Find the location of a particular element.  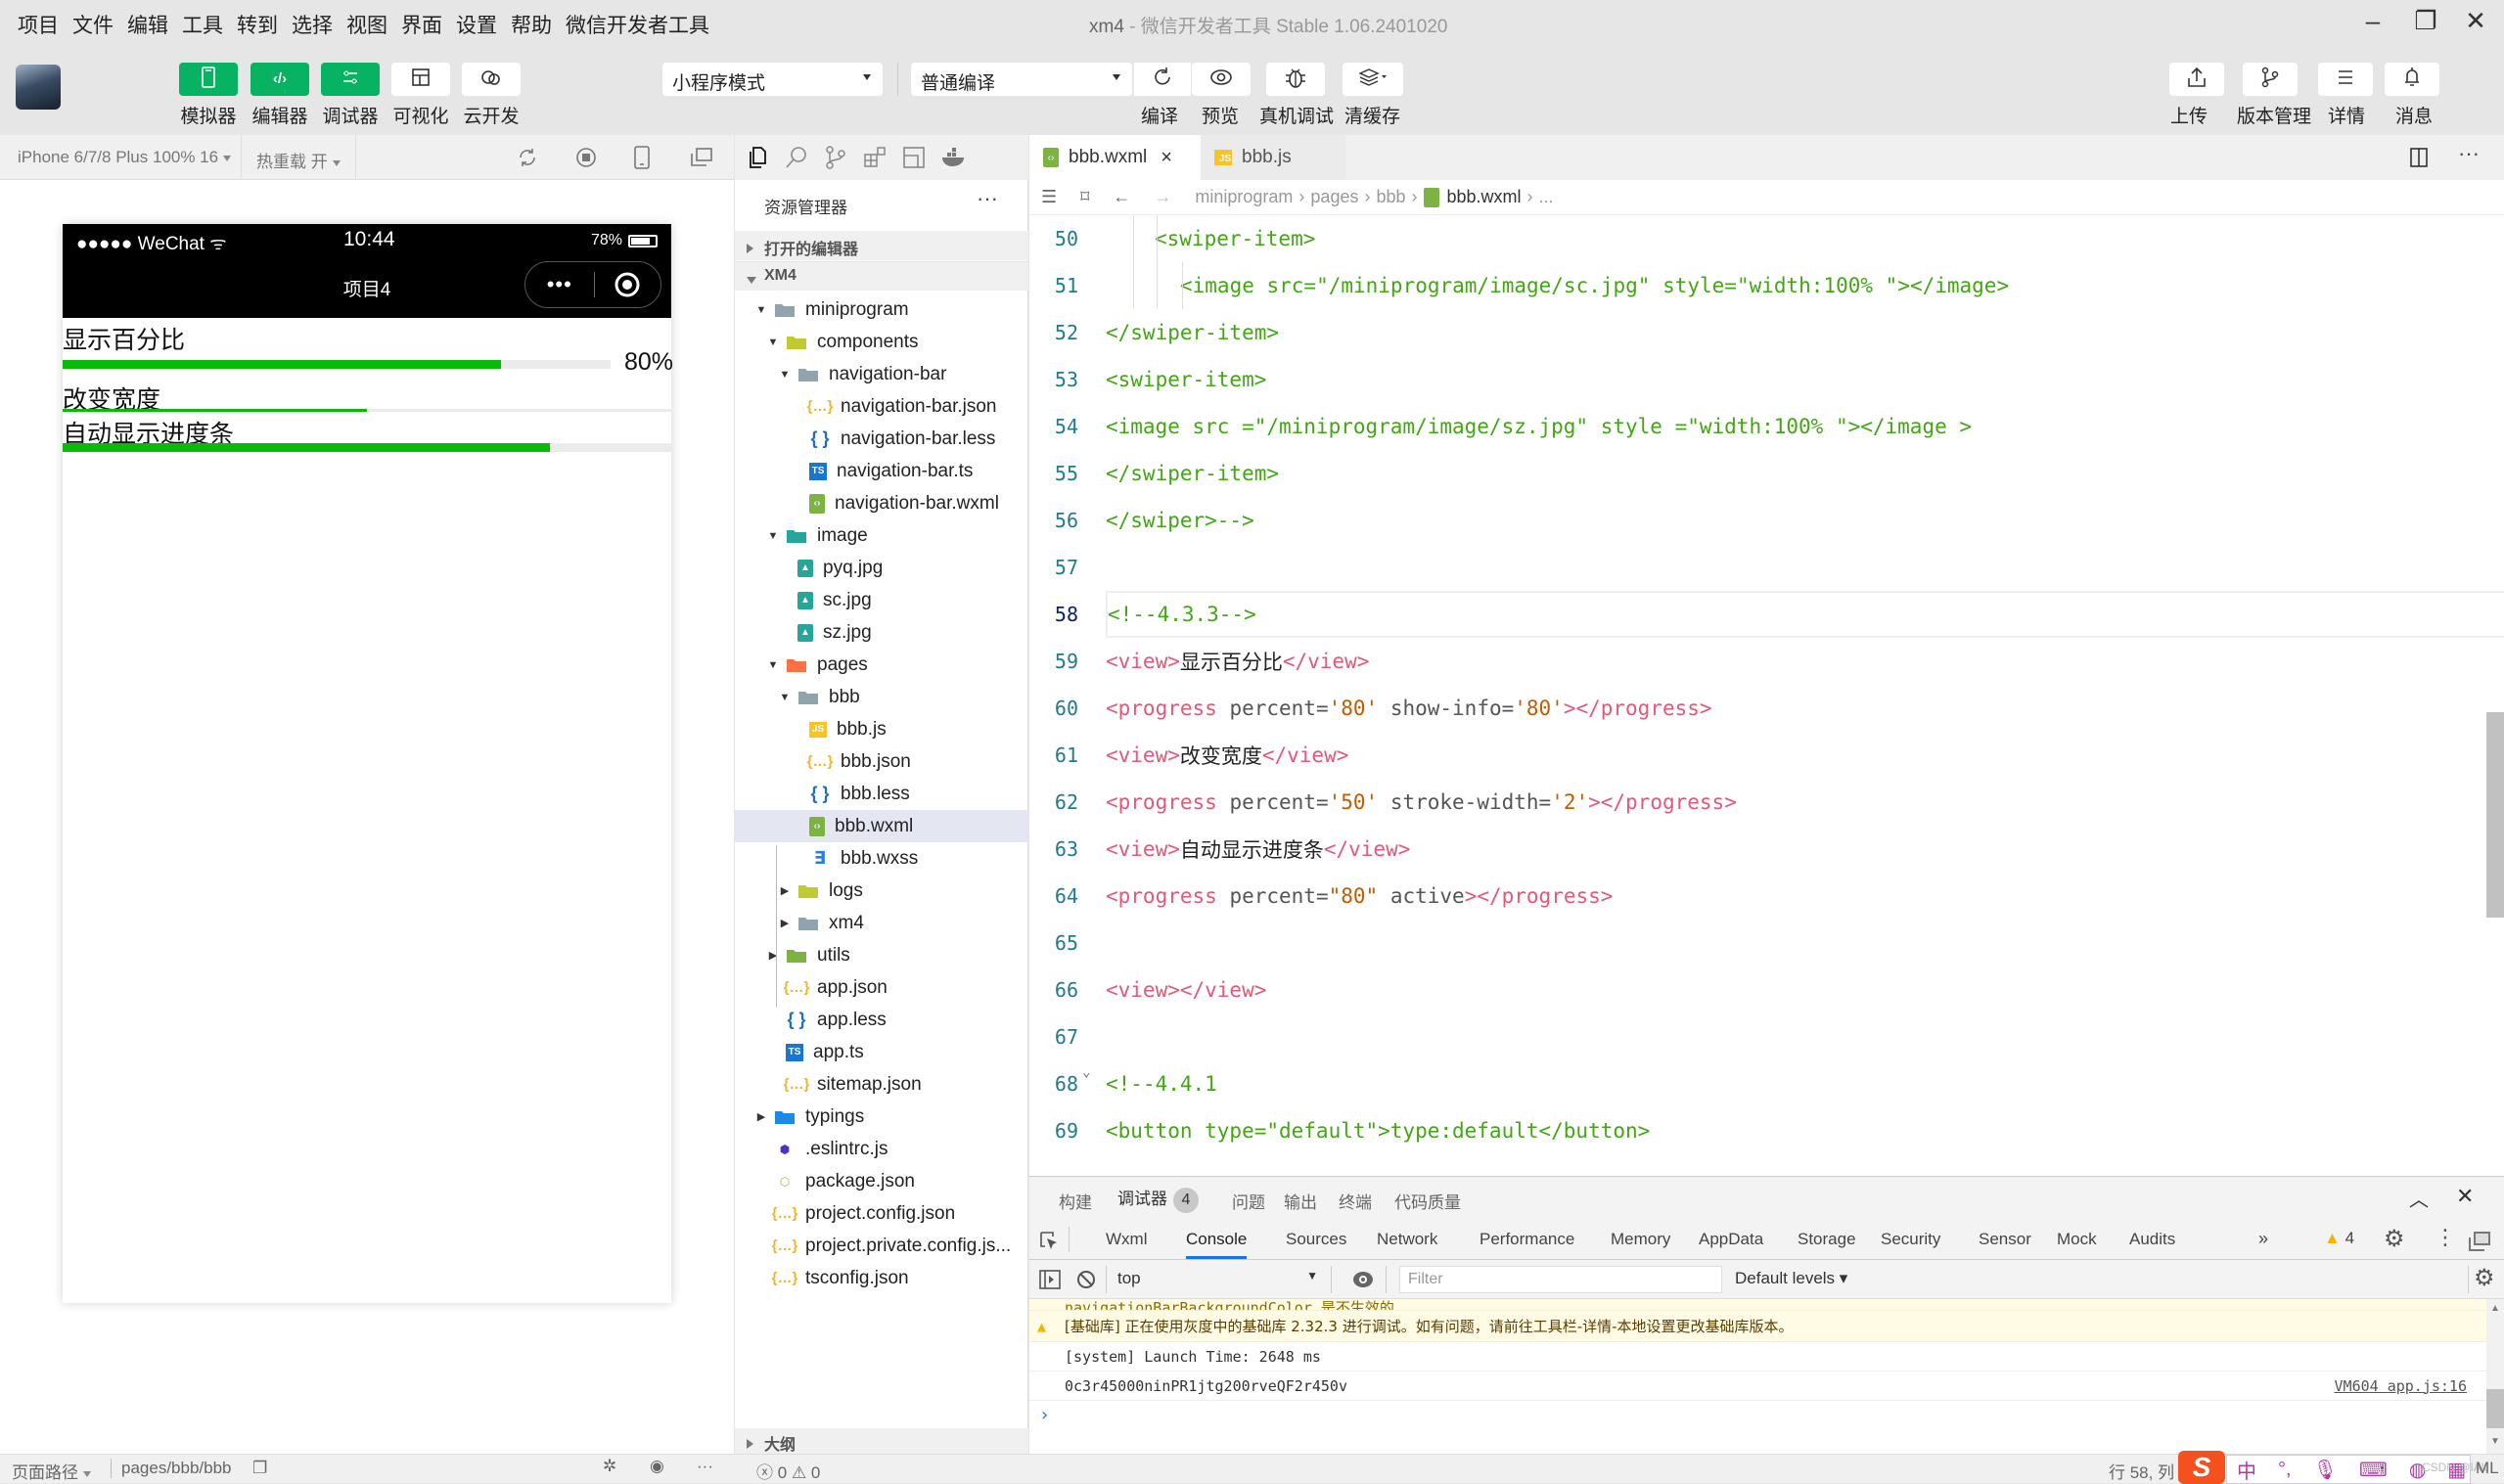

tree-file: ∃ bbb.wxss is located at coordinates (881, 858).